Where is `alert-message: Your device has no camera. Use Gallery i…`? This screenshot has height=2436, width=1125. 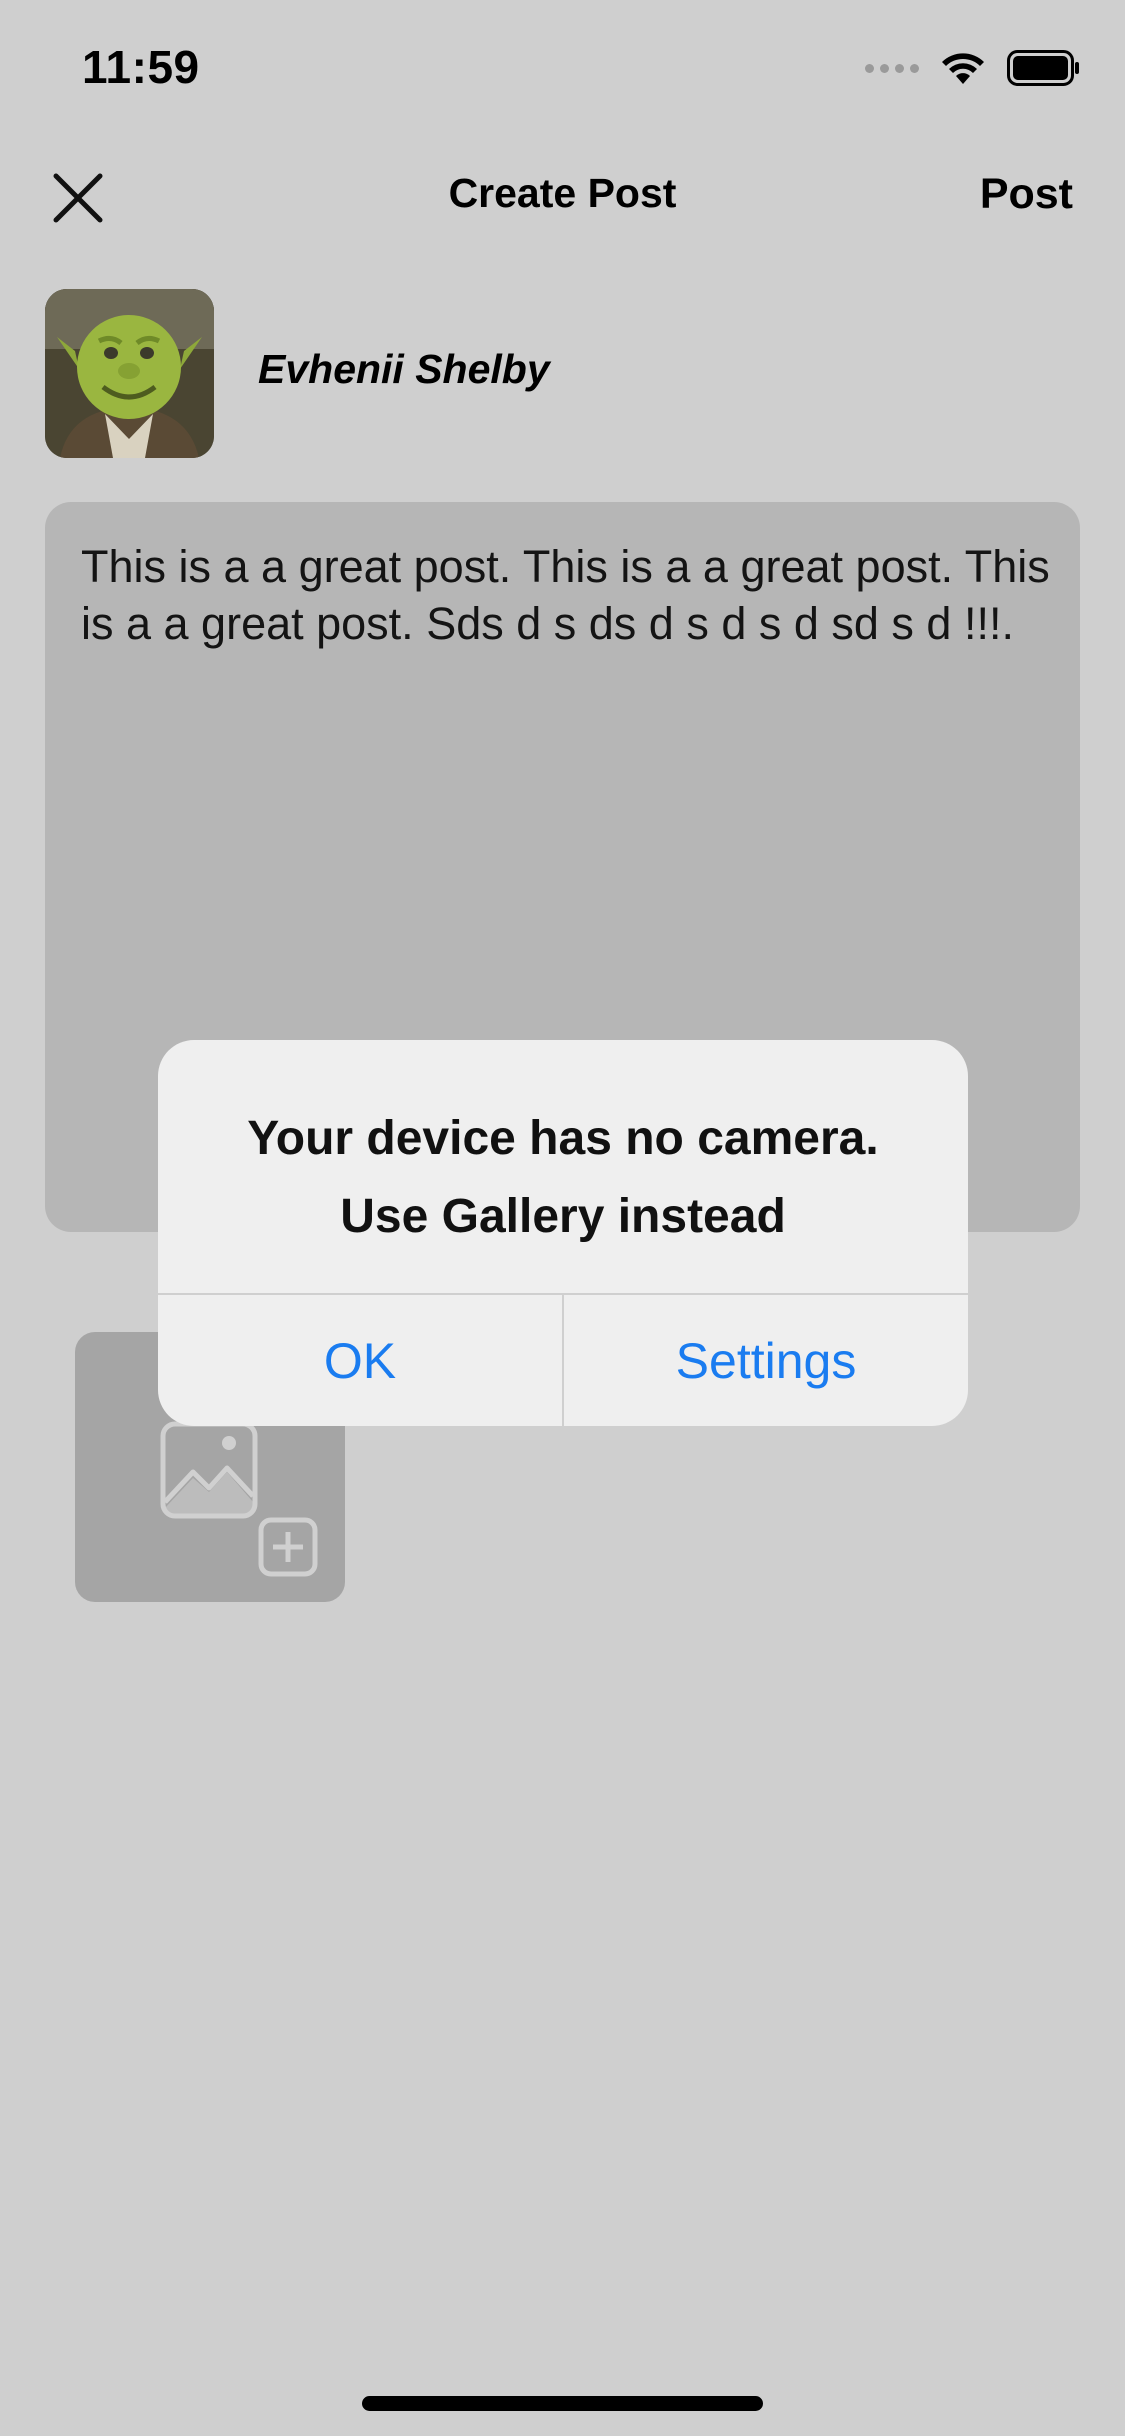
alert-message: Your device has no camera. Use Gallery i… is located at coordinates (563, 1178).